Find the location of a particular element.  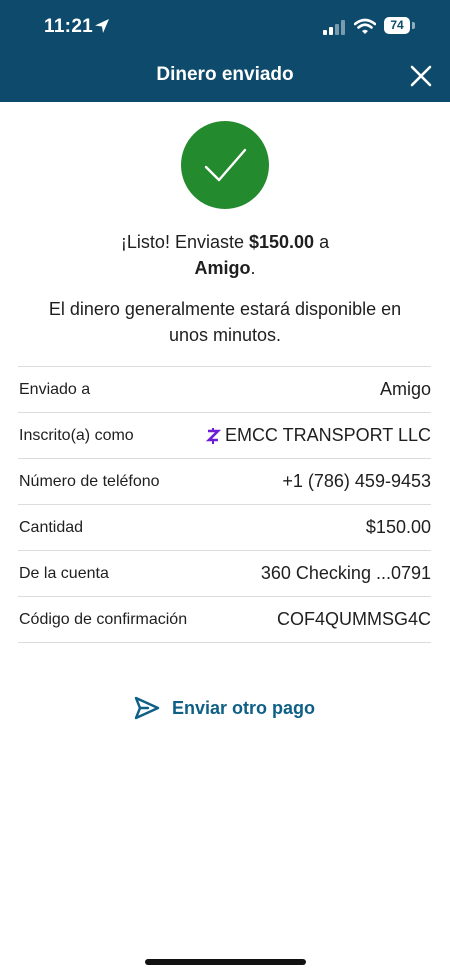

detail-value: 360 Checking ...0791 is located at coordinates (345, 573).